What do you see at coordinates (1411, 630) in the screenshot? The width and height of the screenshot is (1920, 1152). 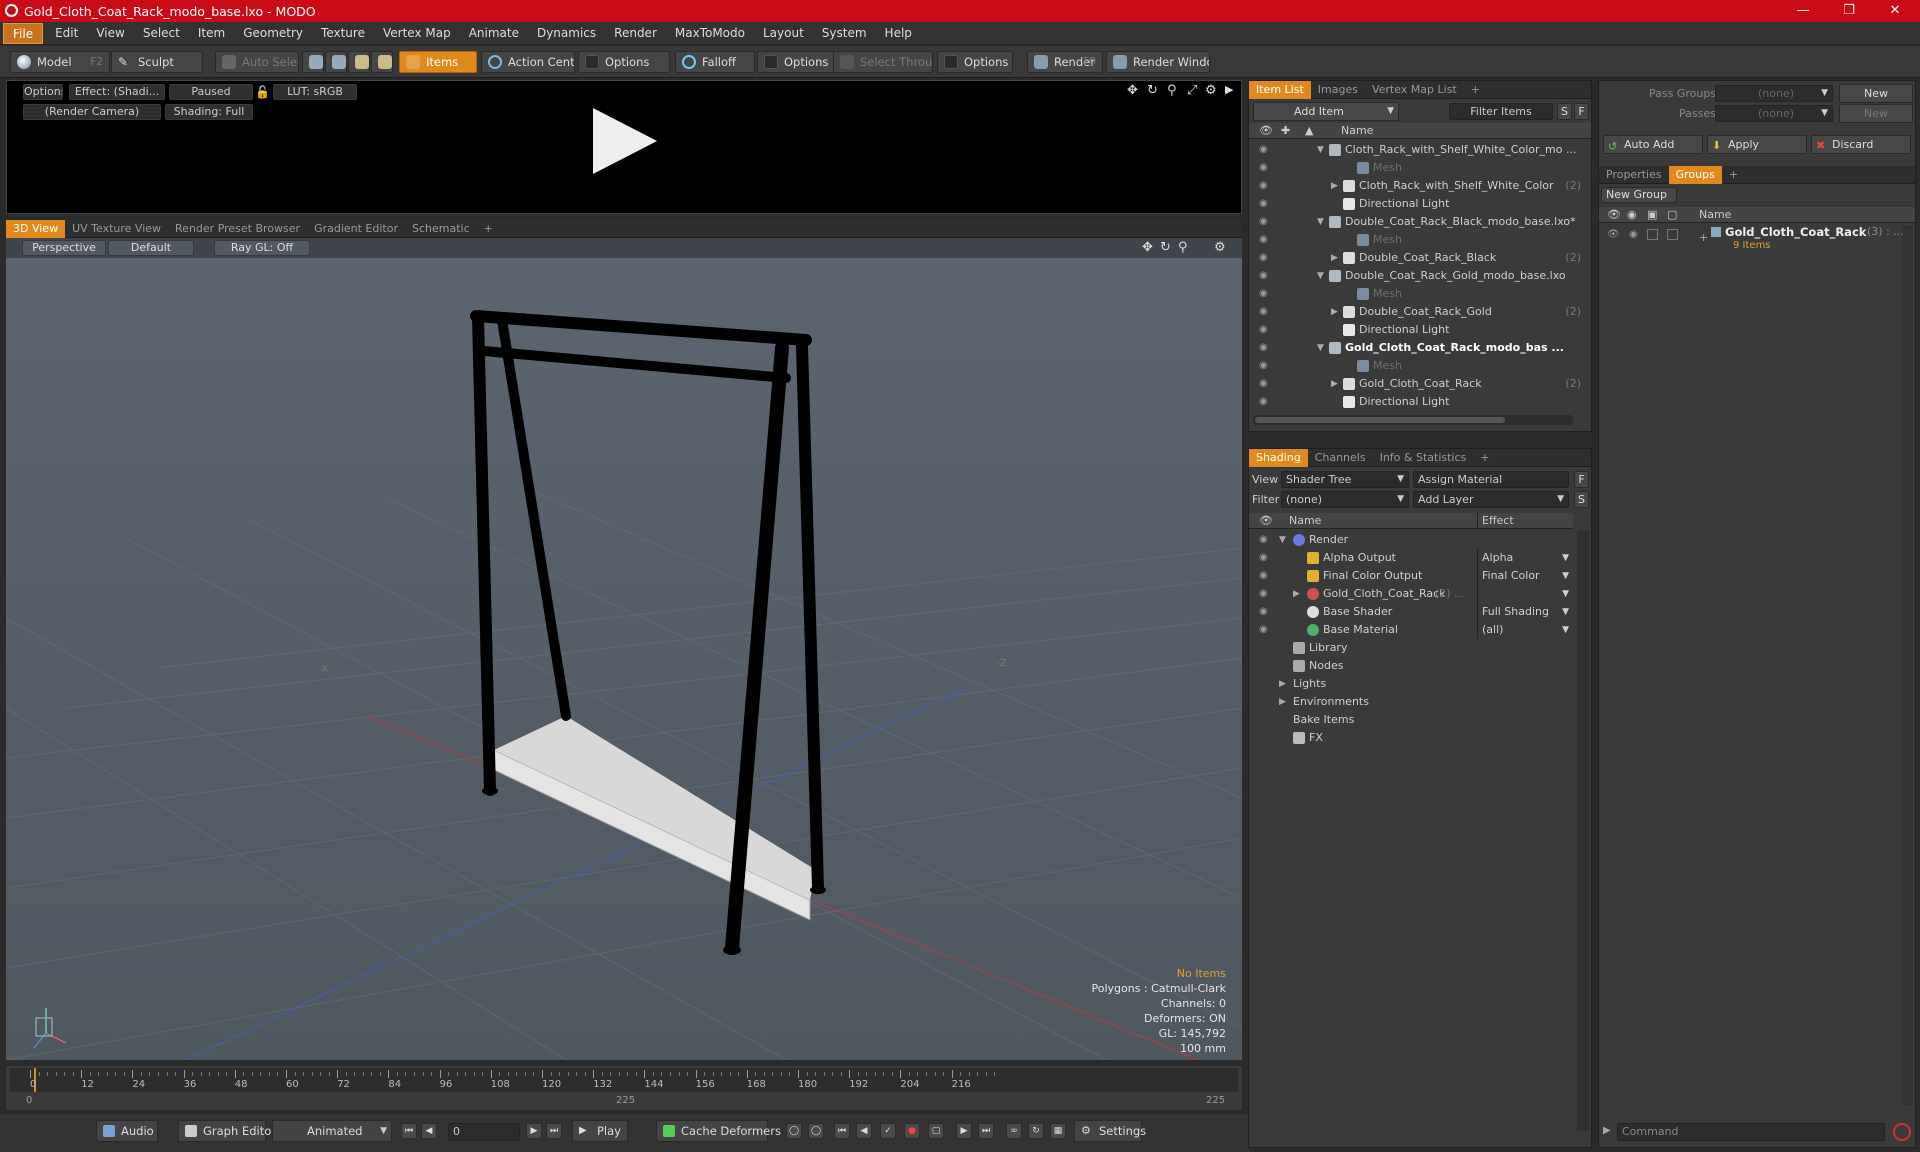 I see `shader-tree-row: ◉ Base Material (all) ▼` at bounding box center [1411, 630].